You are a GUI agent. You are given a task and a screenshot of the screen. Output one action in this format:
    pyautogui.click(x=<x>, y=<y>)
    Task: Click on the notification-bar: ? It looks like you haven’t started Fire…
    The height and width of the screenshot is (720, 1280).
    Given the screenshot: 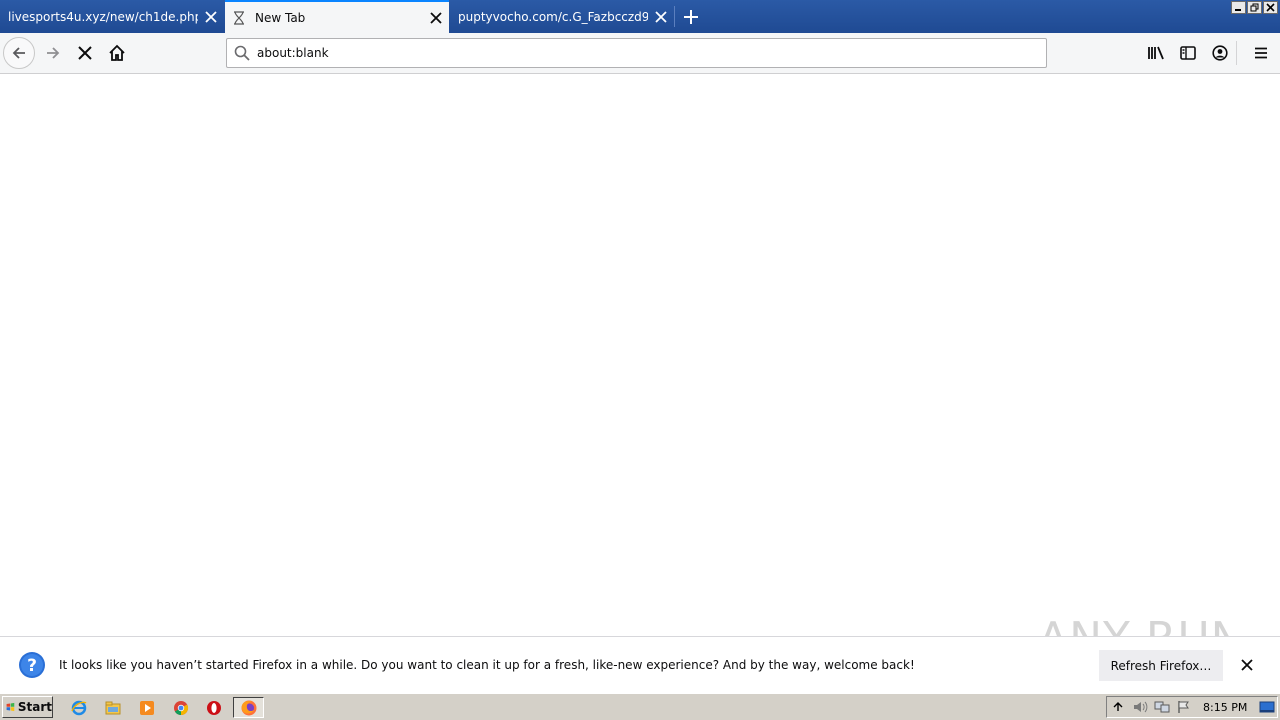 What is the action you would take?
    pyautogui.click(x=640, y=664)
    